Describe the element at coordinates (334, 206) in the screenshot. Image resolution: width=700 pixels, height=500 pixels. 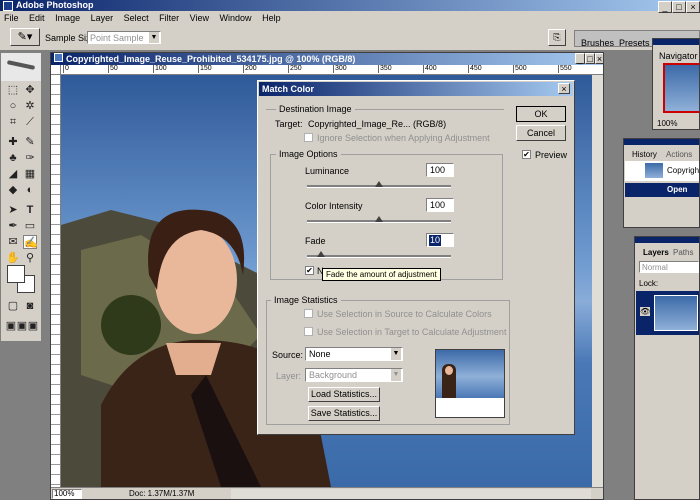
I see `color-intensity-label: Color Intensity` at that location.